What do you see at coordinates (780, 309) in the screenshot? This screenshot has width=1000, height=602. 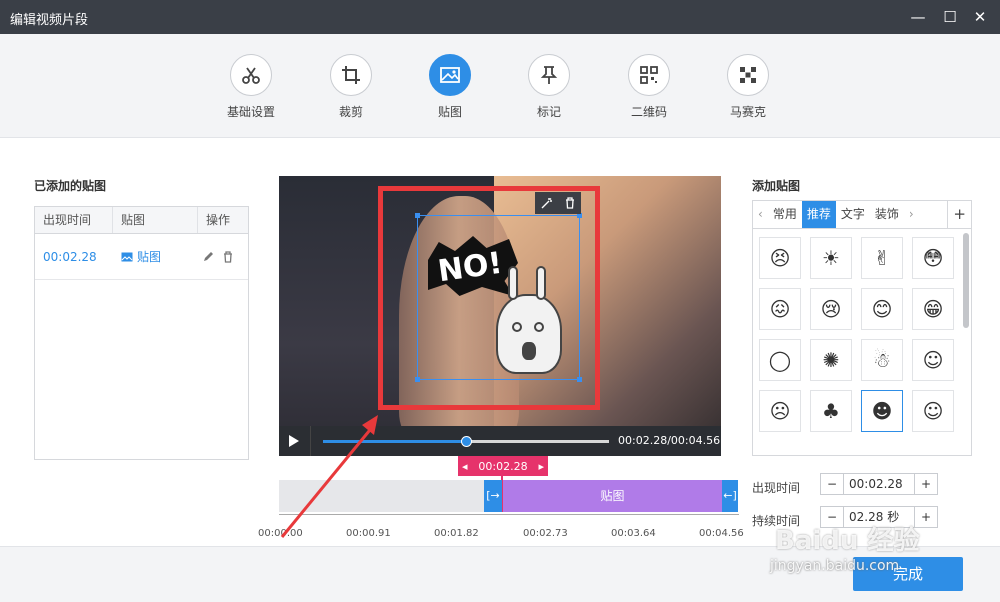 I see `sticker-item: 😖` at bounding box center [780, 309].